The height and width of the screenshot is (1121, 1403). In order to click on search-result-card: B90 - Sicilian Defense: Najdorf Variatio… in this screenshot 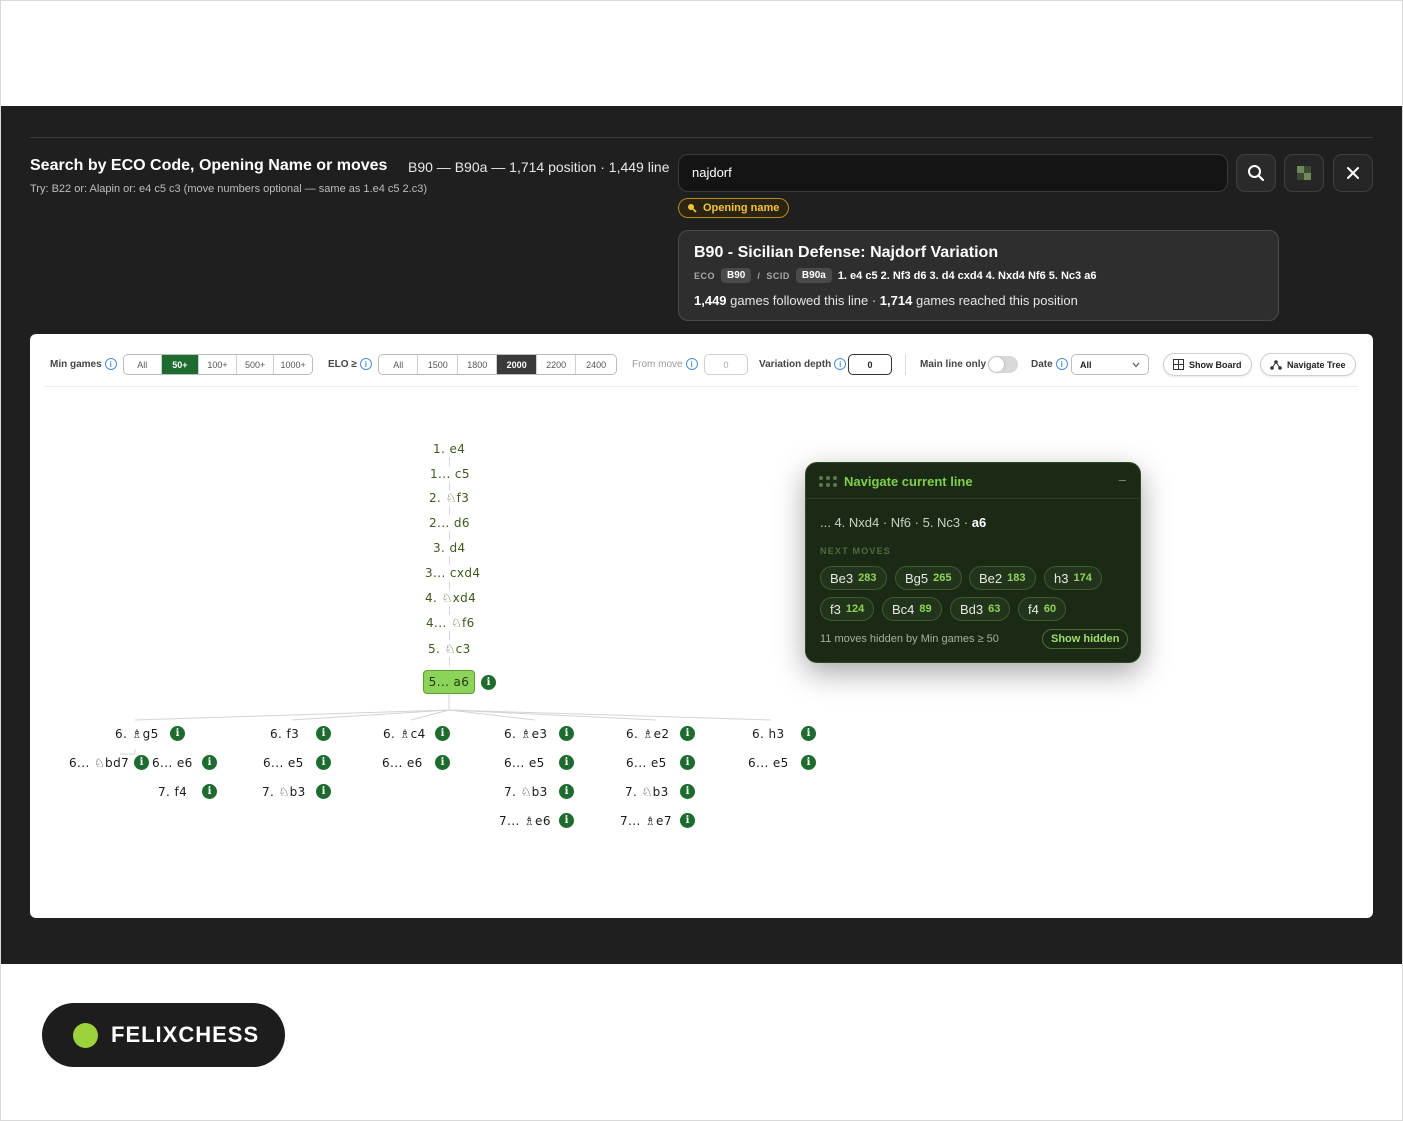, I will do `click(978, 275)`.